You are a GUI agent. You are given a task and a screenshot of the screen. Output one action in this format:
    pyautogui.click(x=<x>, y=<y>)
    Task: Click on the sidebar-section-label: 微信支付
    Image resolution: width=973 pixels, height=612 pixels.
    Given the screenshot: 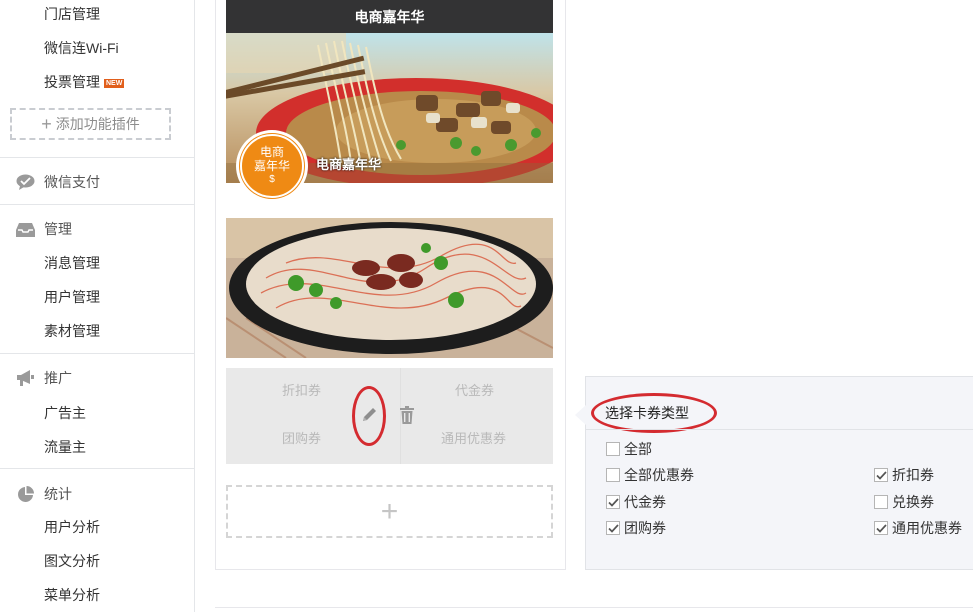 What is the action you would take?
    pyautogui.click(x=72, y=182)
    